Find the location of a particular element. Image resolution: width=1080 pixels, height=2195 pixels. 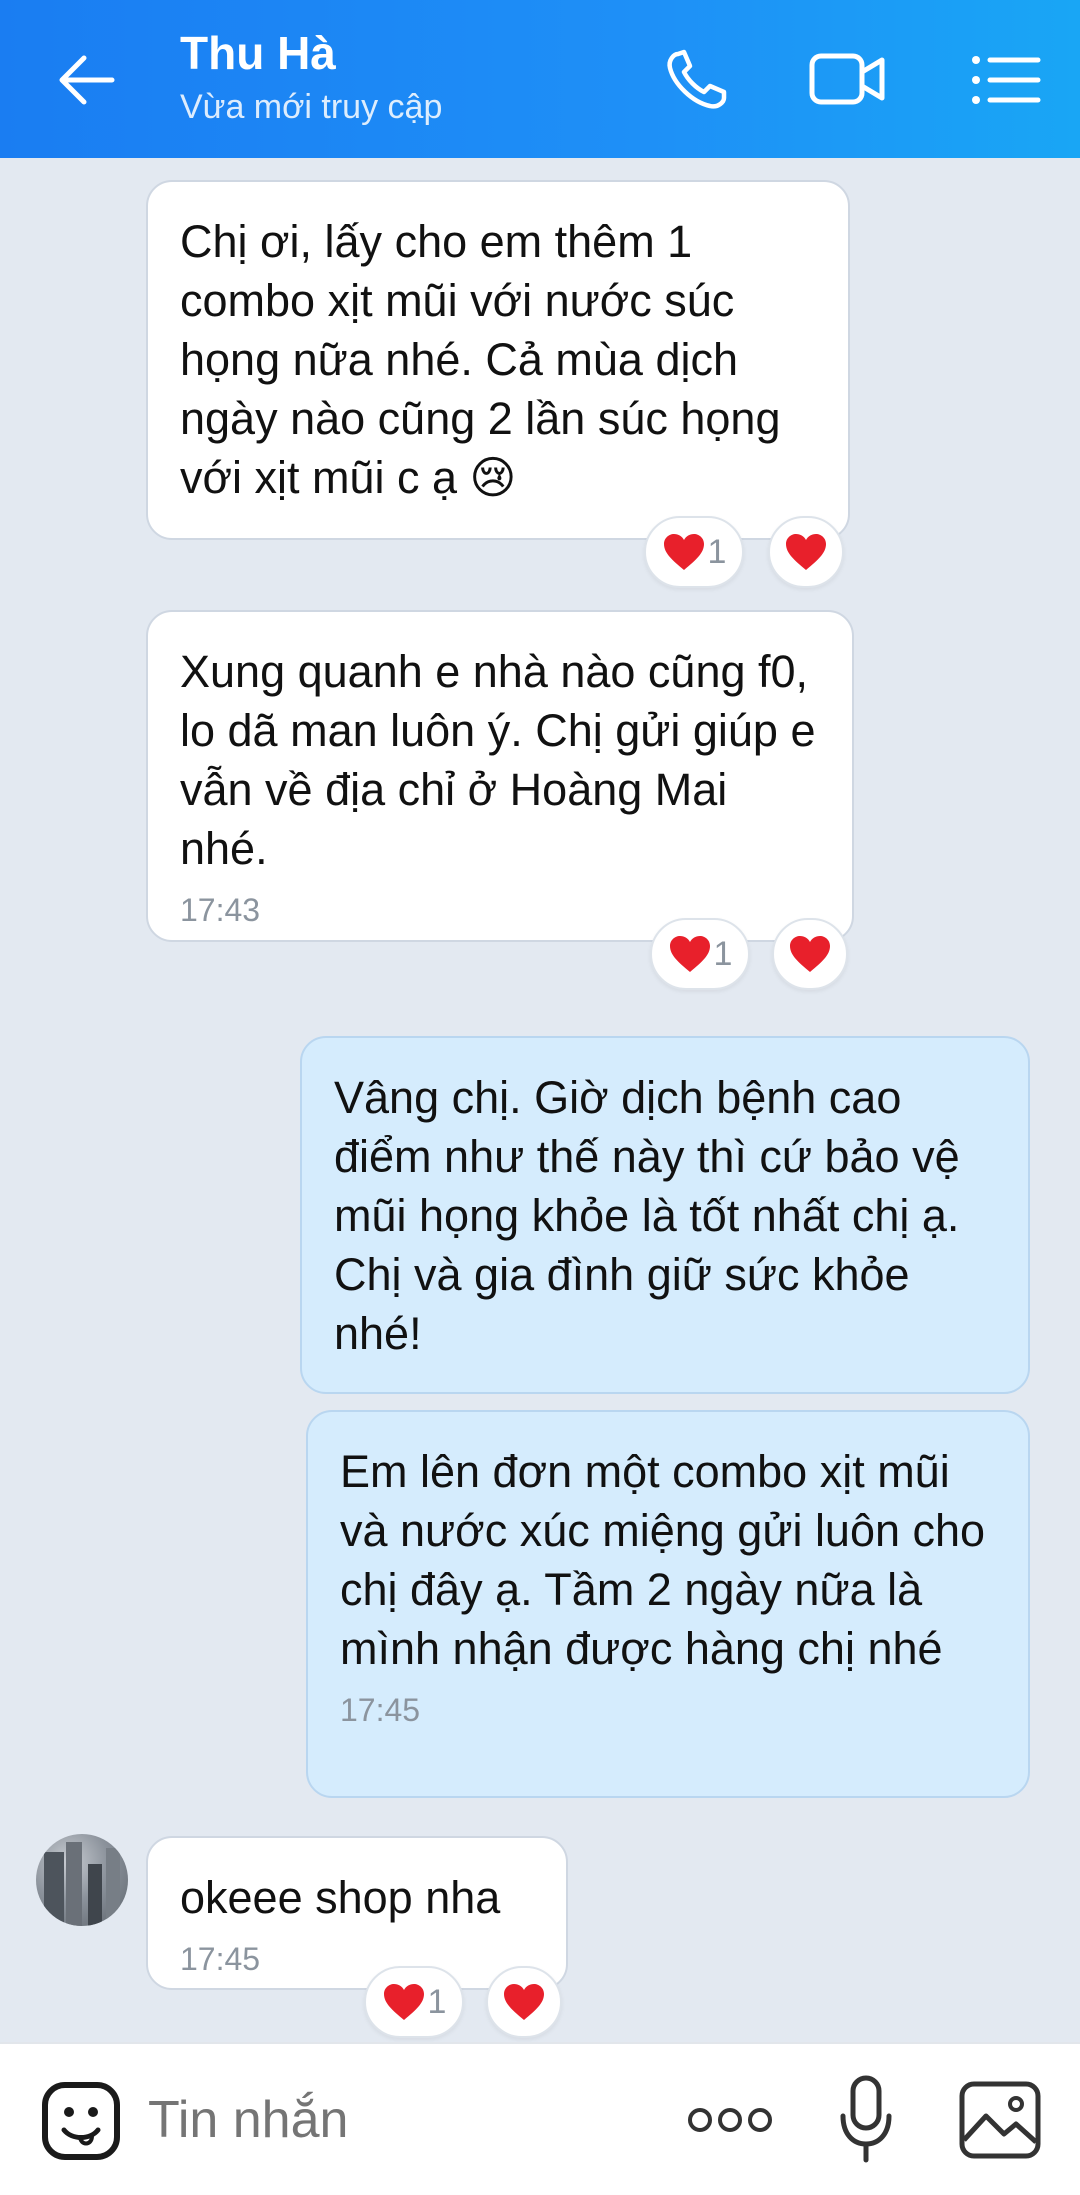

list-menu-icon is located at coordinates (1006, 80).